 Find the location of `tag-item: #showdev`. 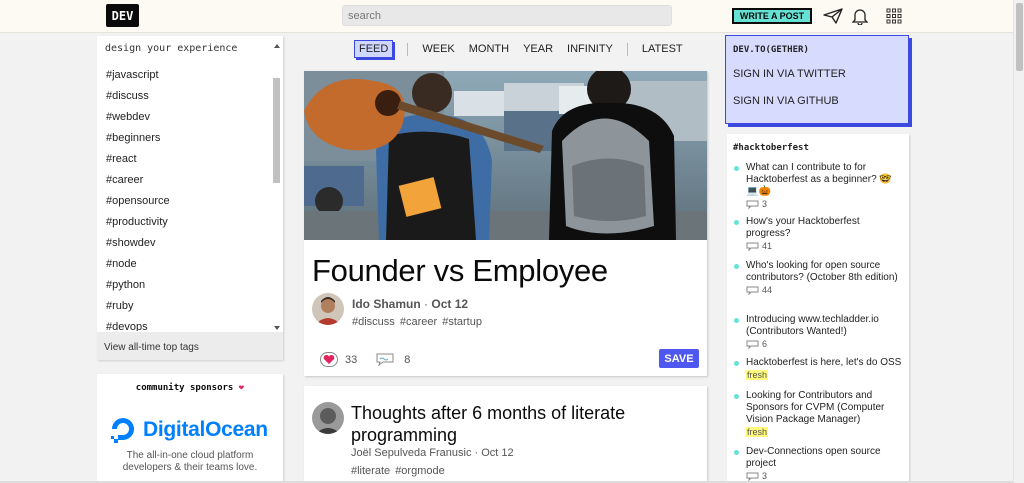

tag-item: #showdev is located at coordinates (184, 243).